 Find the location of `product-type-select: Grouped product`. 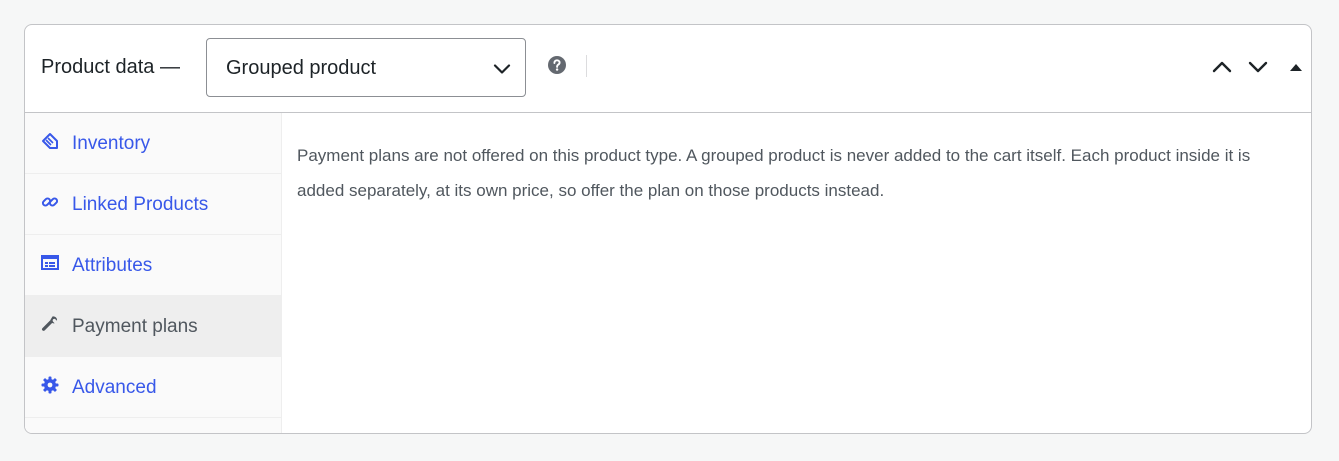

product-type-select: Grouped product is located at coordinates (366, 67).